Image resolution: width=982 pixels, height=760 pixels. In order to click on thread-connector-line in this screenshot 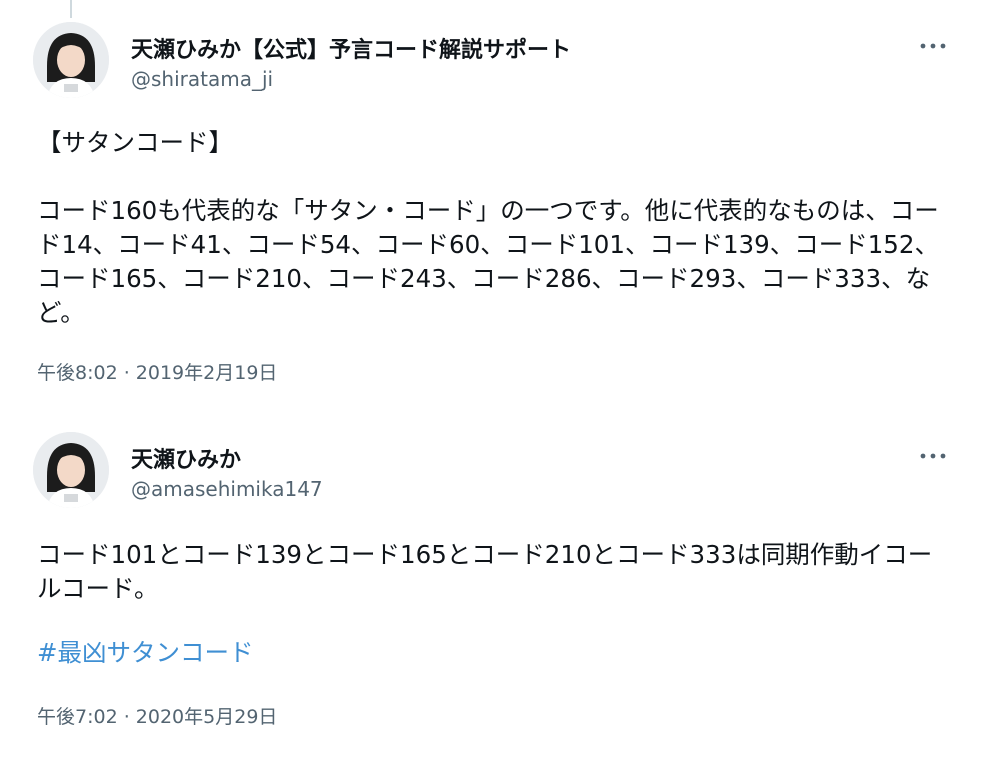, I will do `click(71, 9)`.